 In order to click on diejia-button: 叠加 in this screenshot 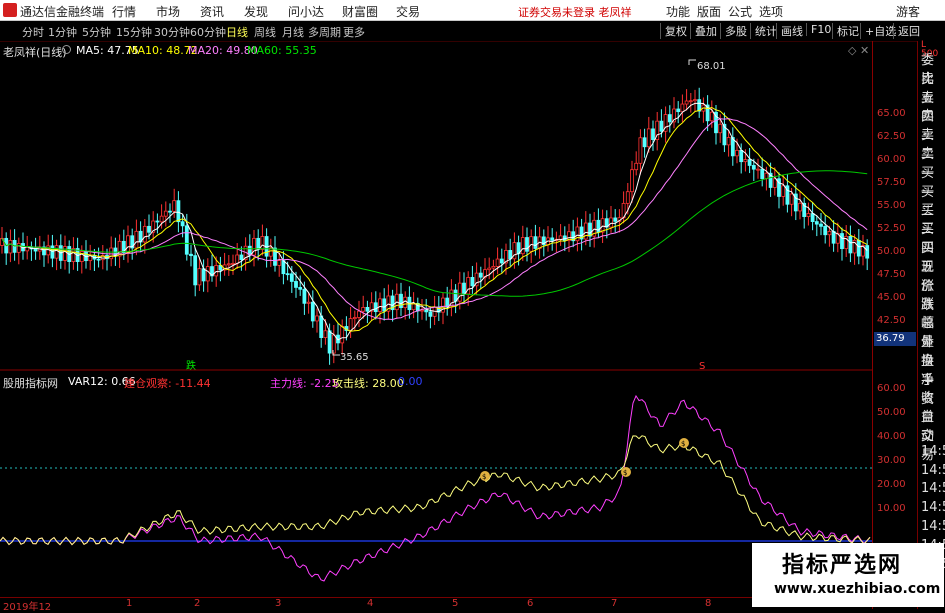, I will do `click(705, 31)`.